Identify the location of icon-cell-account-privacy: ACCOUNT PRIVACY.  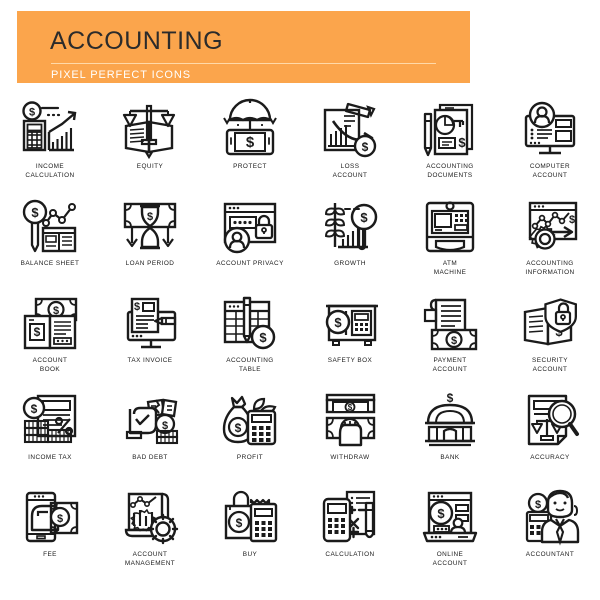
(250, 241).